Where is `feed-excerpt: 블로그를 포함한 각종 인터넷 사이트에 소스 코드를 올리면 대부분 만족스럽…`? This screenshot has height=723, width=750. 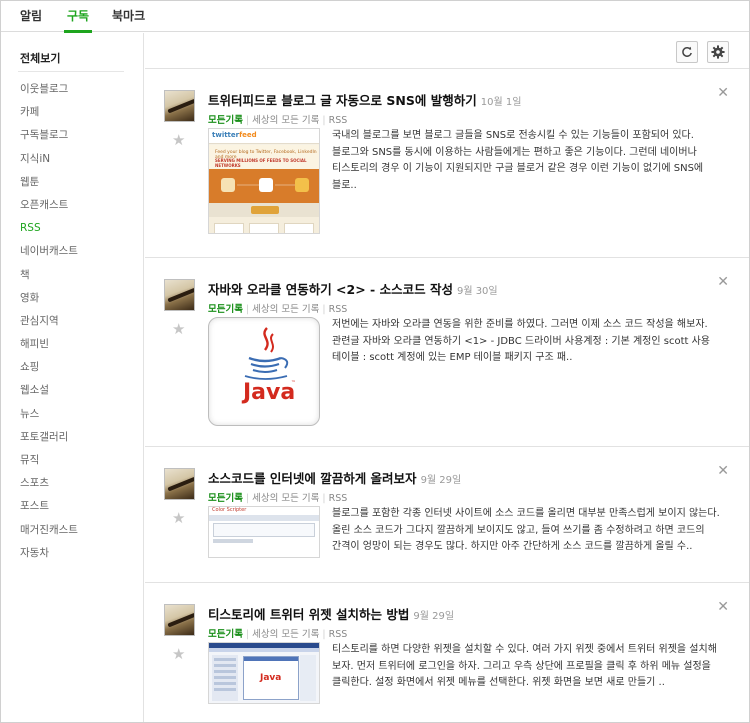
feed-excerpt: 블로그를 포함한 각종 인터넷 사이트에 소스 코드를 올리면 대부분 만족스럽… is located at coordinates (526, 530).